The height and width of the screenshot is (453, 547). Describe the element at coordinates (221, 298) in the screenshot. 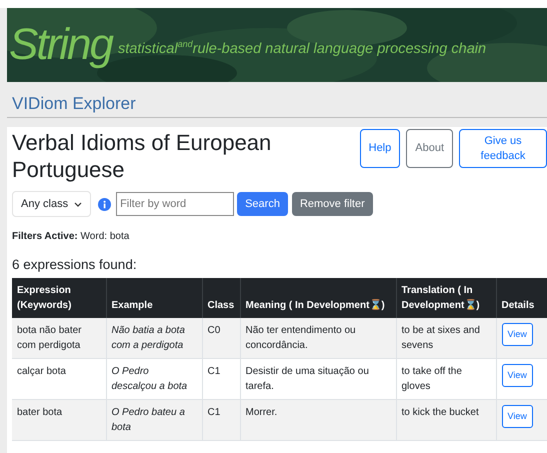

I see `column-header: Class` at that location.